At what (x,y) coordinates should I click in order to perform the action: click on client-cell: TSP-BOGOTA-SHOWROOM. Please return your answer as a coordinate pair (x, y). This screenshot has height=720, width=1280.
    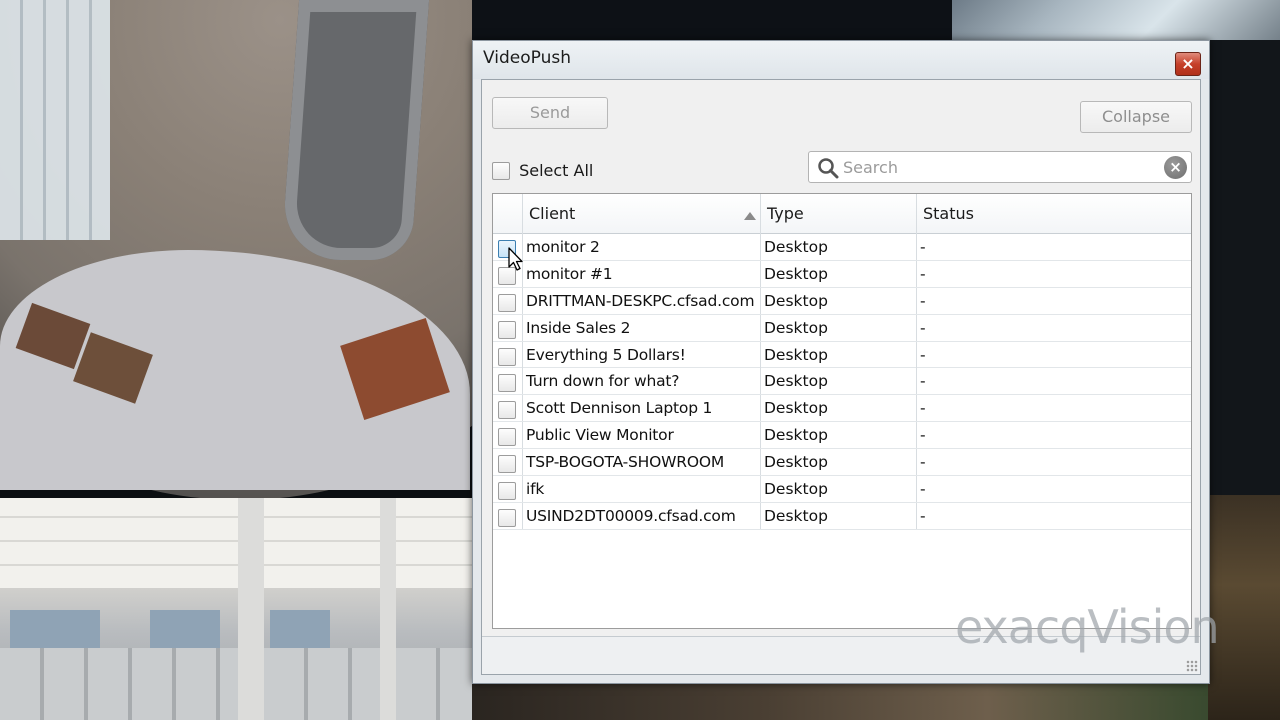
    Looking at the image, I should click on (642, 462).